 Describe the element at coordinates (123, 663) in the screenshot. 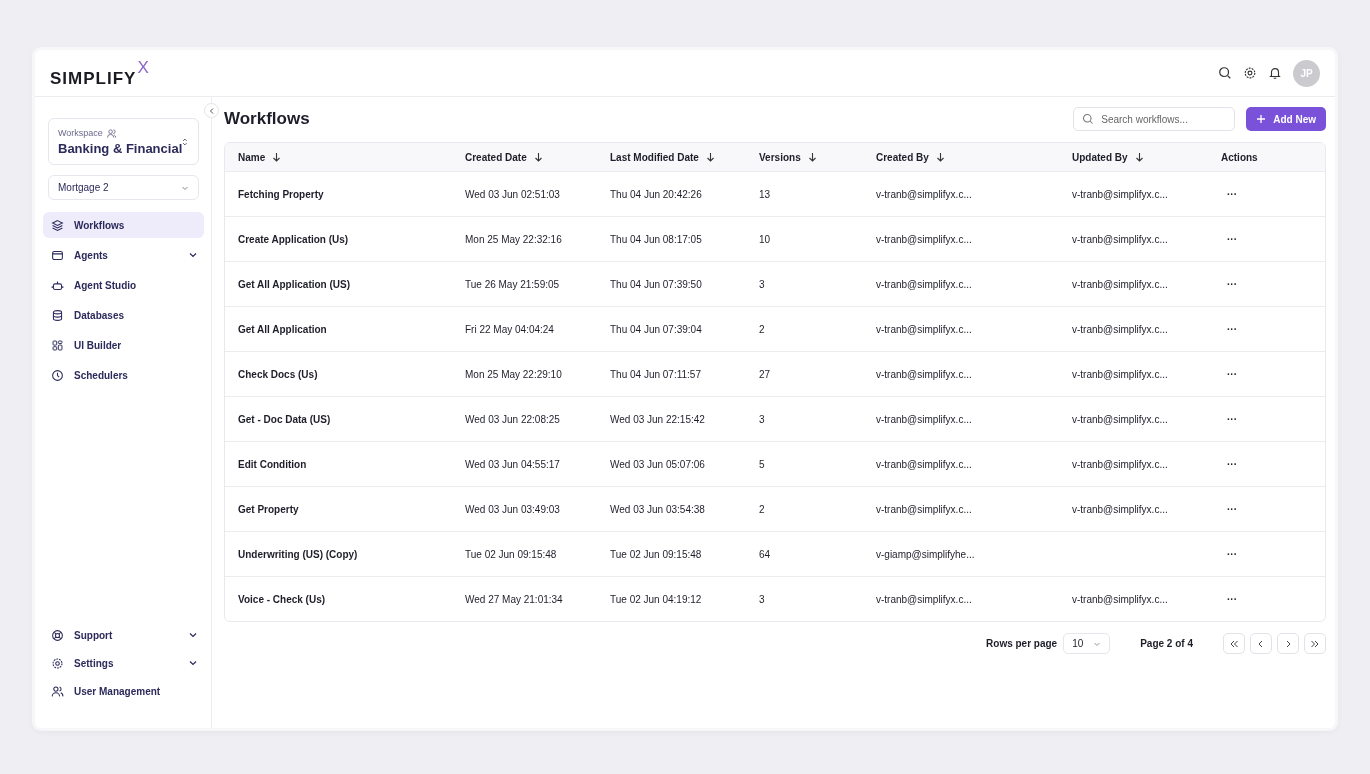

I see `nav-item: Settings` at that location.